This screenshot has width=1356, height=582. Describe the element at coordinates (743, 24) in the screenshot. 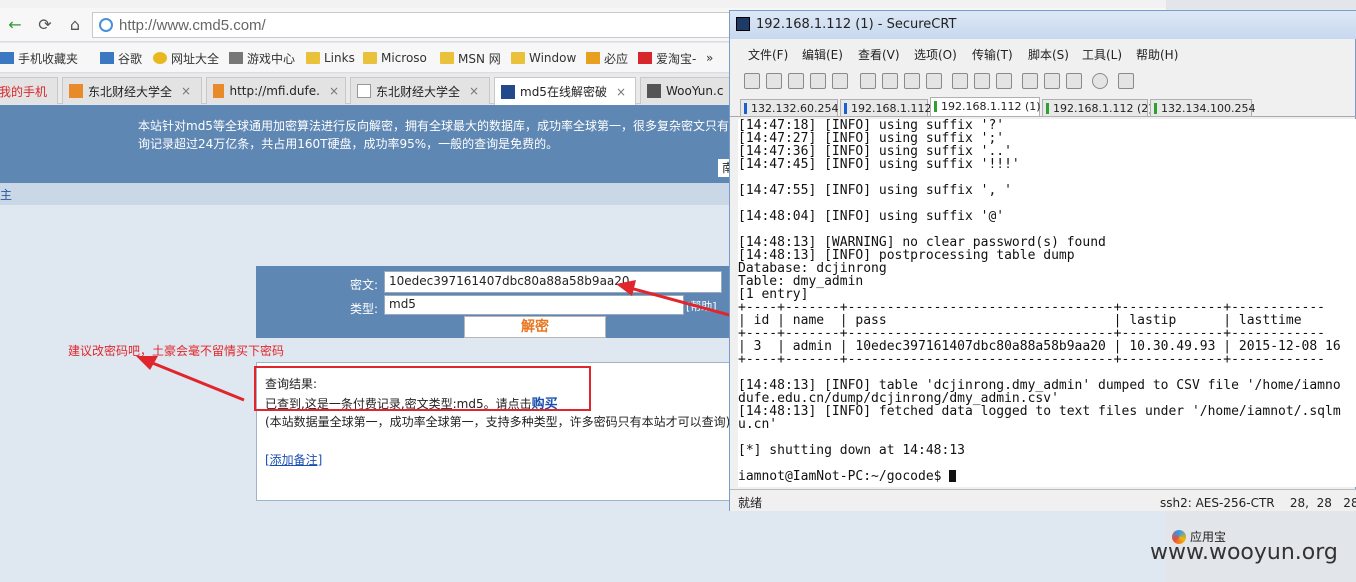

I see `securecrt-icon` at that location.